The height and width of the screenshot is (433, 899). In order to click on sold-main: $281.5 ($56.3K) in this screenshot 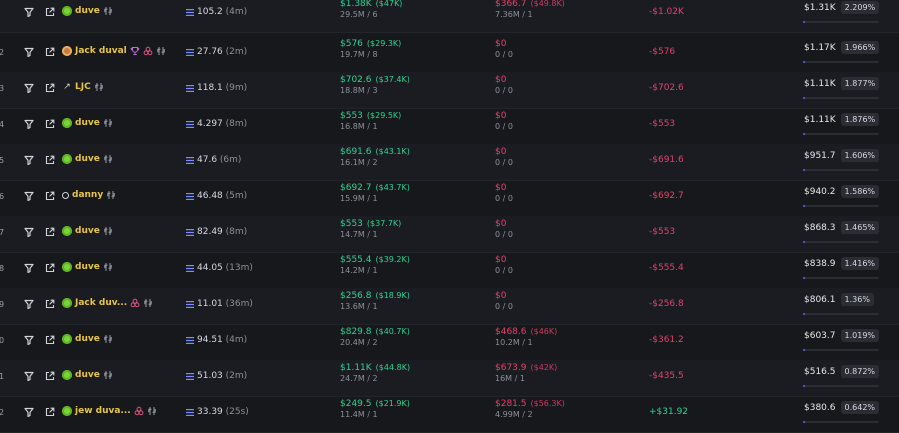, I will do `click(530, 404)`.